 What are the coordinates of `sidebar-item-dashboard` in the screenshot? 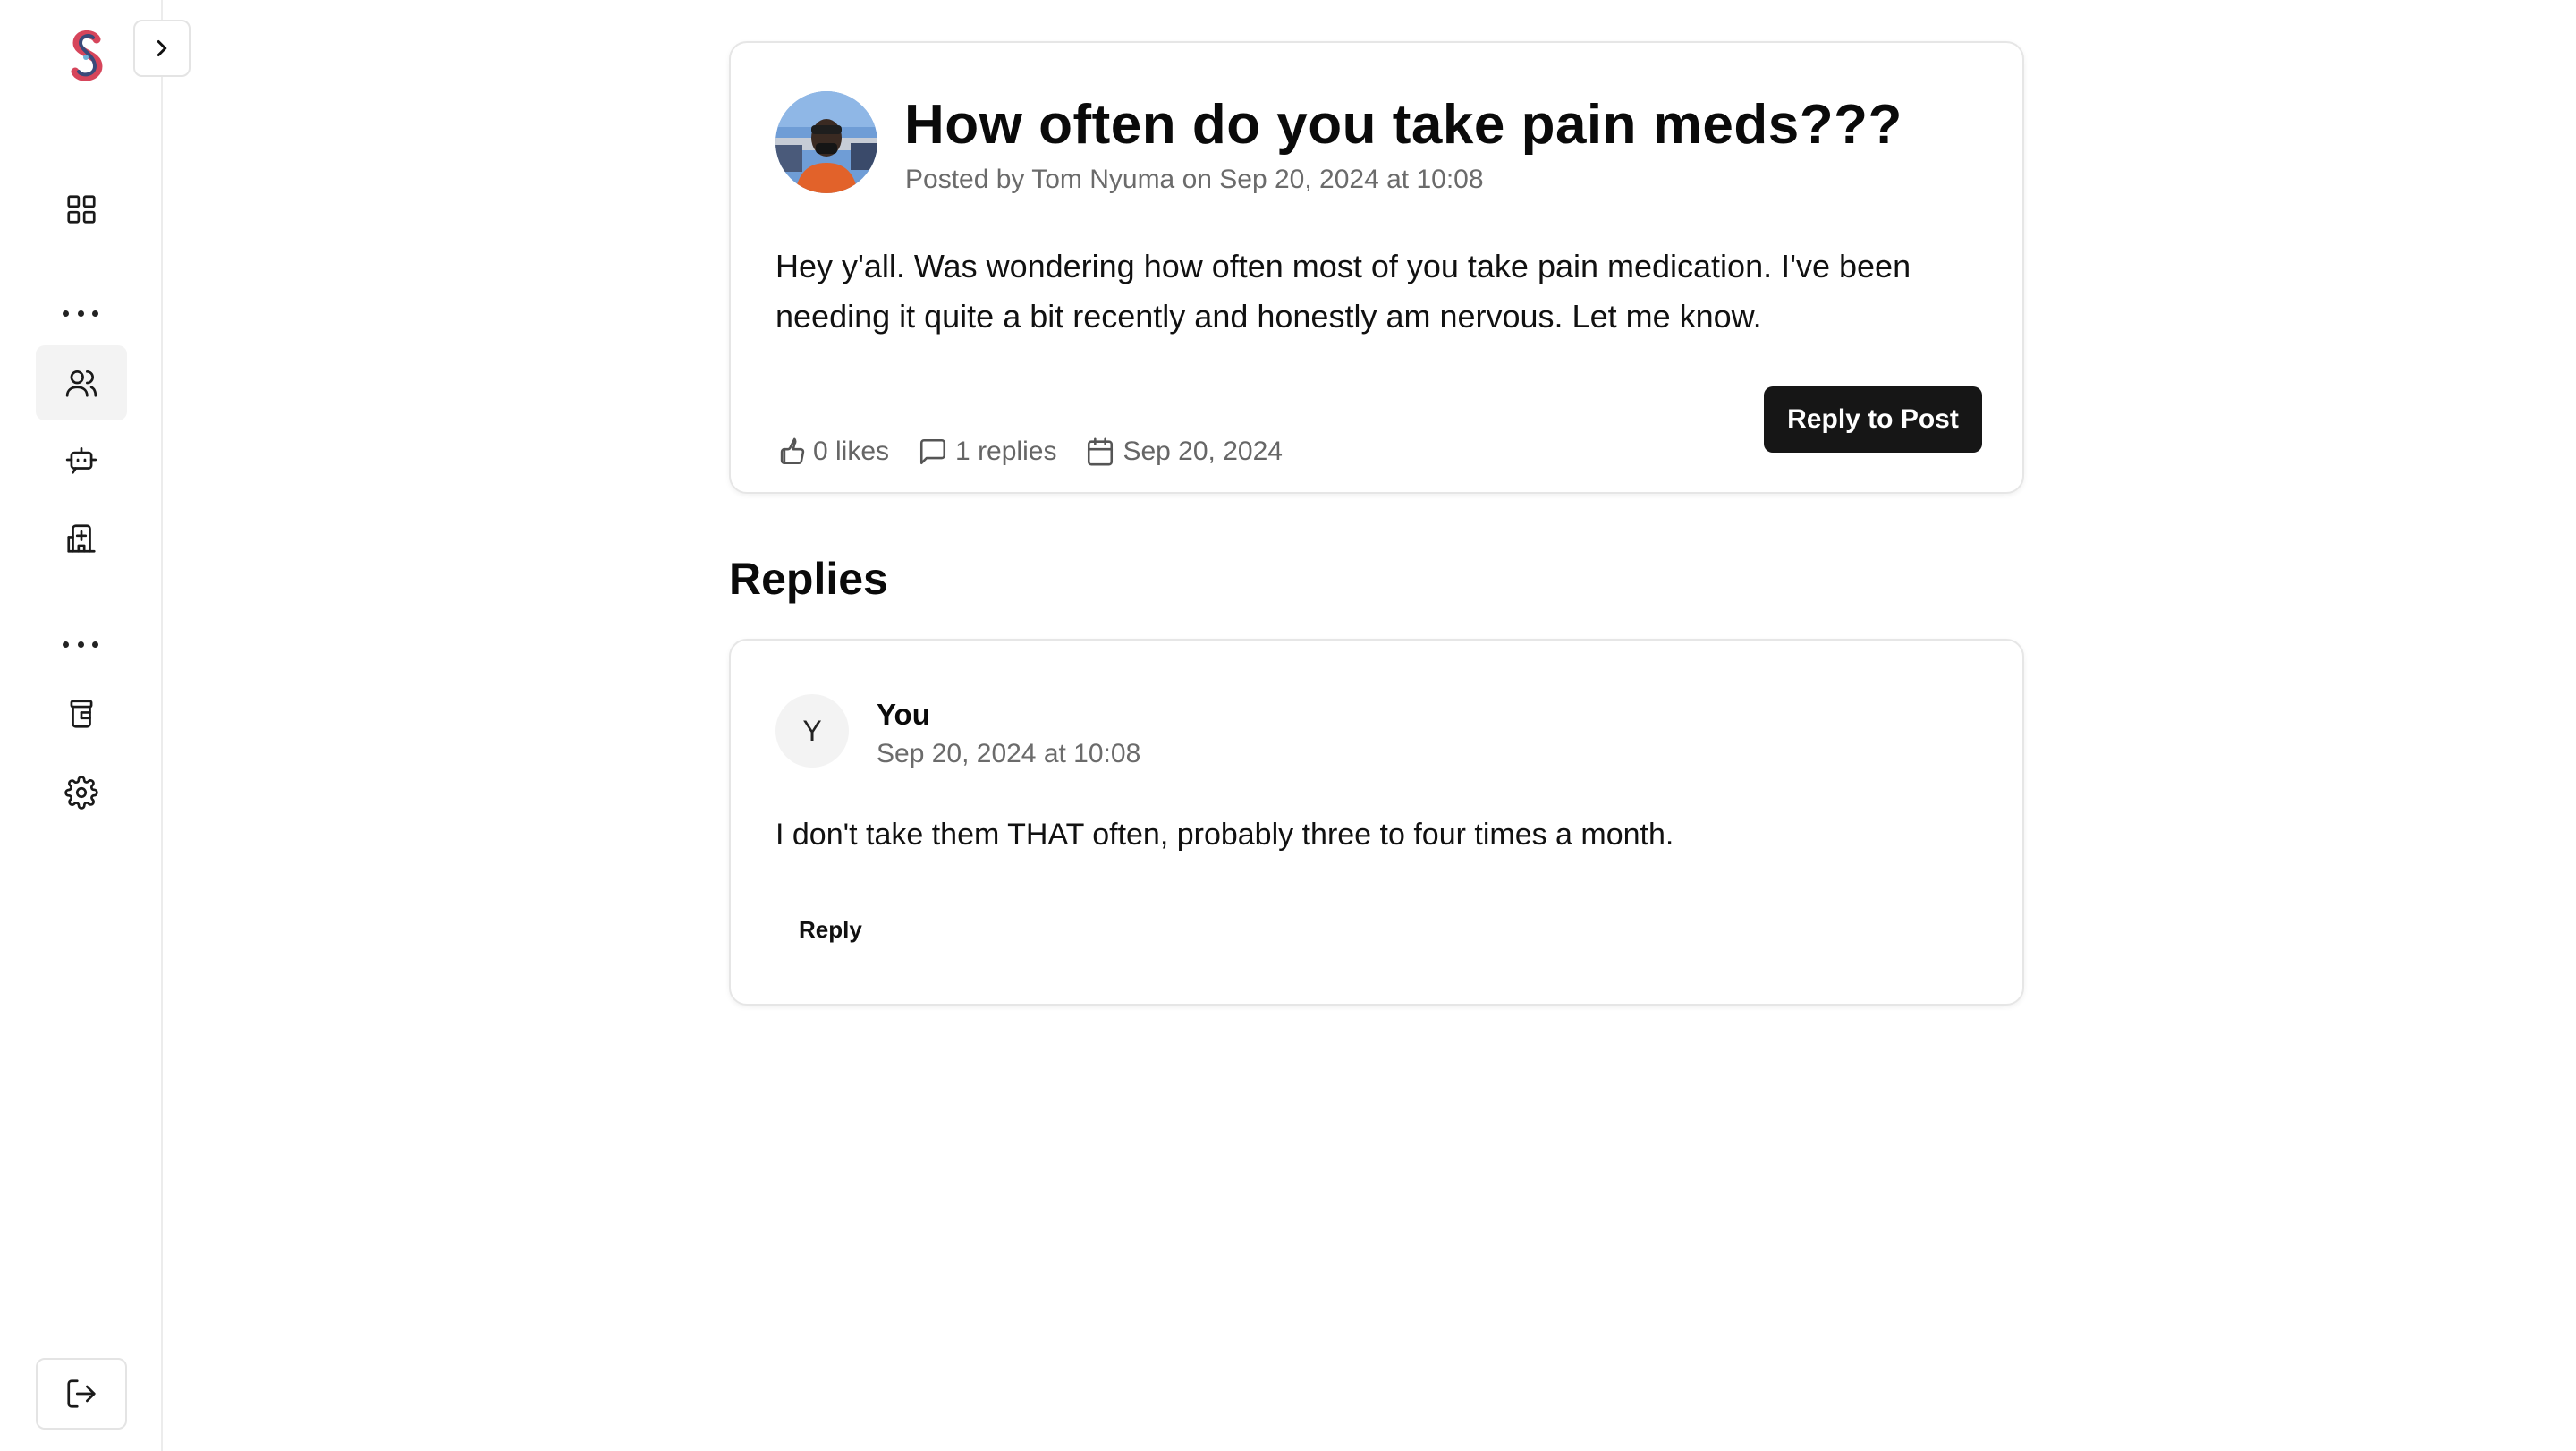 It's located at (81, 210).